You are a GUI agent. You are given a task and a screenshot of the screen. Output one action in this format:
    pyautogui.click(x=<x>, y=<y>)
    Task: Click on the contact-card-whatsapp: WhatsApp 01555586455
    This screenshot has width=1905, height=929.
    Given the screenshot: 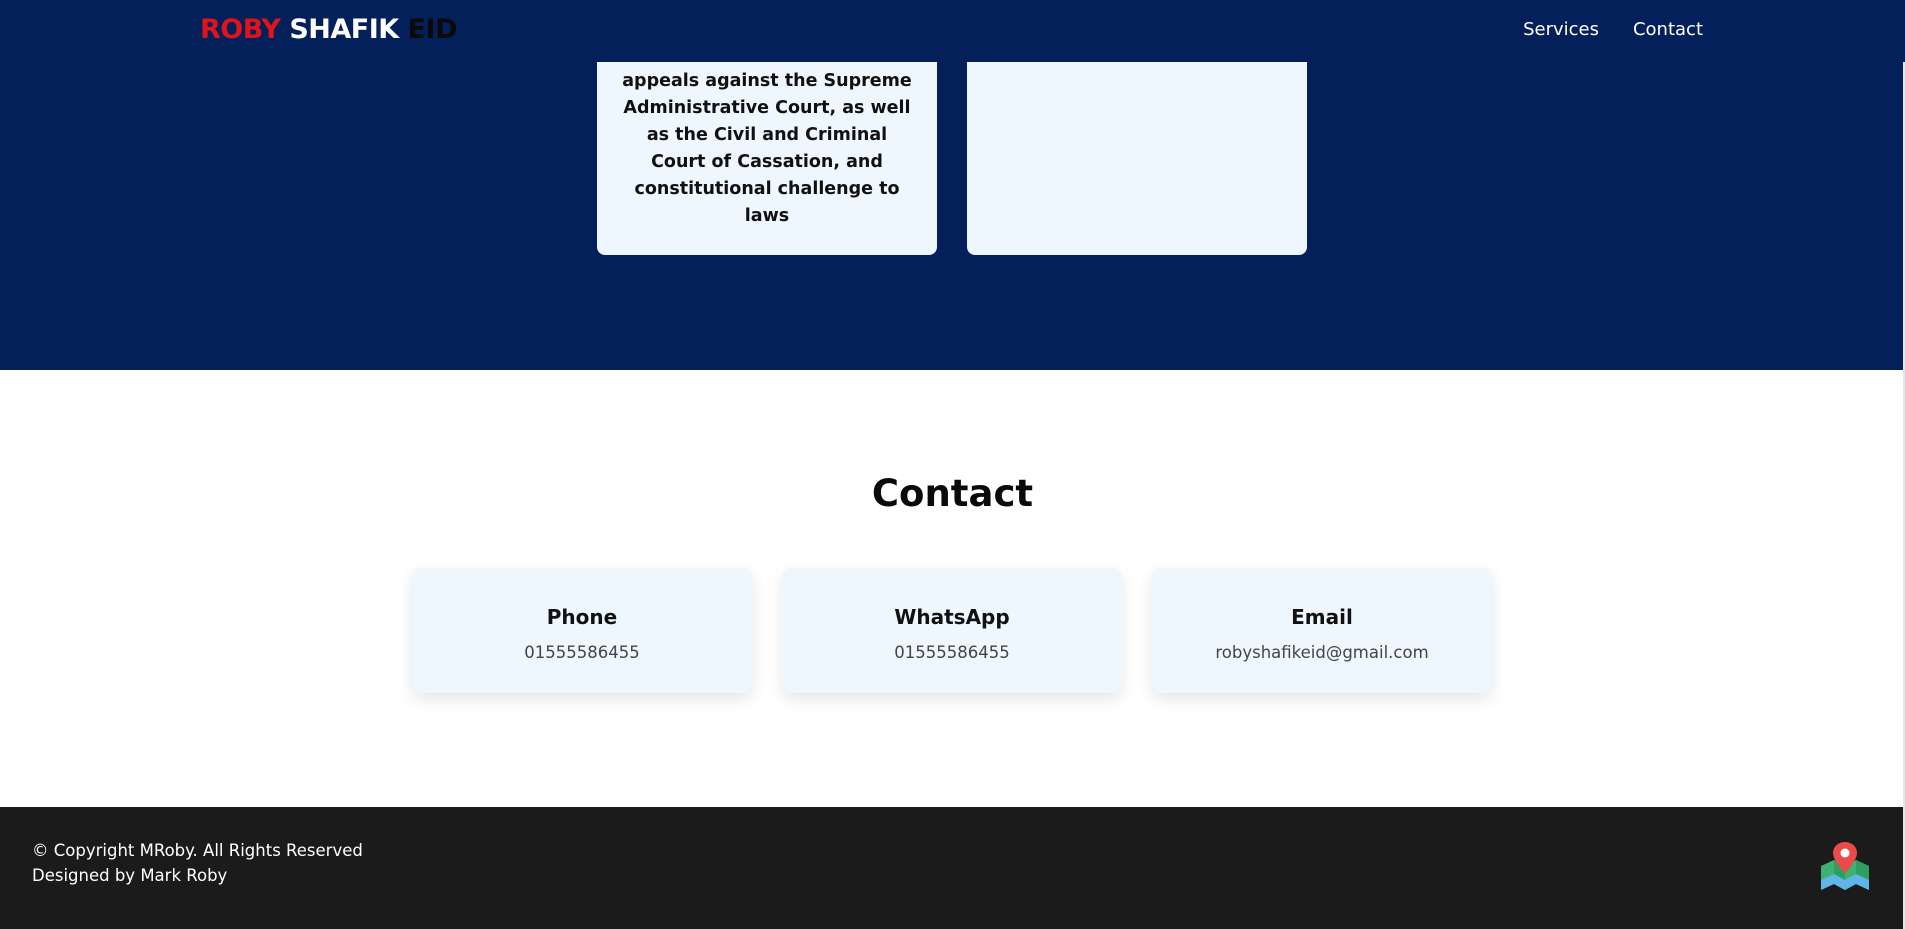 What is the action you would take?
    pyautogui.click(x=952, y=630)
    